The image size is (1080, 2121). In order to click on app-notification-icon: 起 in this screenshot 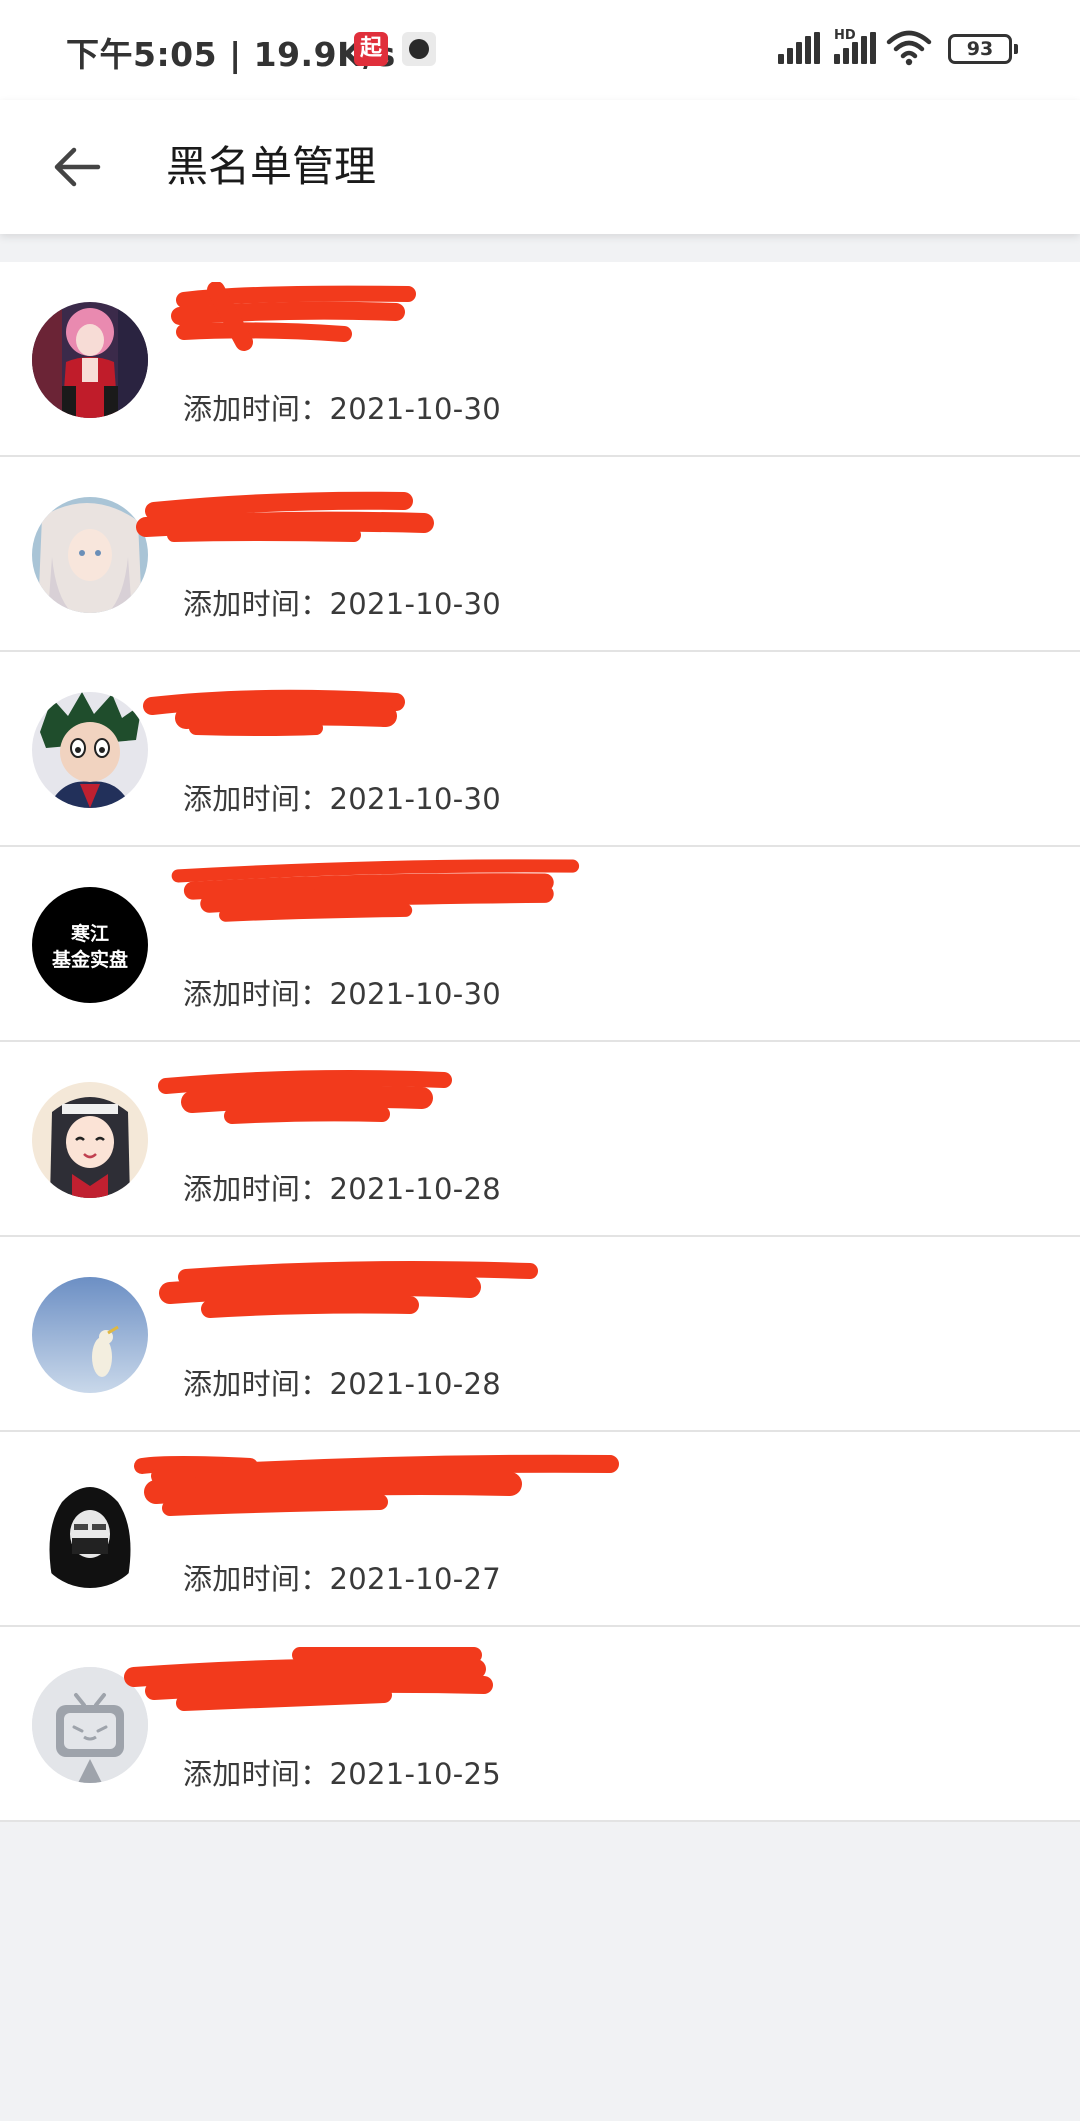, I will do `click(371, 49)`.